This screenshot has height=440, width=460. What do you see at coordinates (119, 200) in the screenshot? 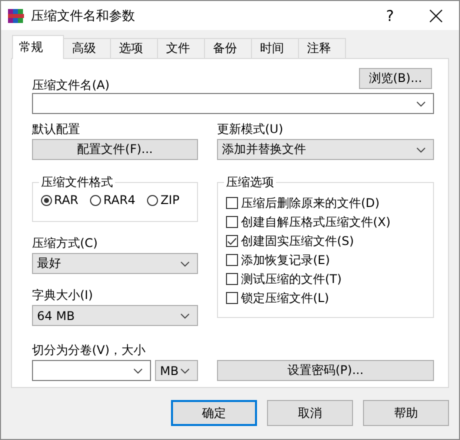
I see `radio-label: RAR4` at bounding box center [119, 200].